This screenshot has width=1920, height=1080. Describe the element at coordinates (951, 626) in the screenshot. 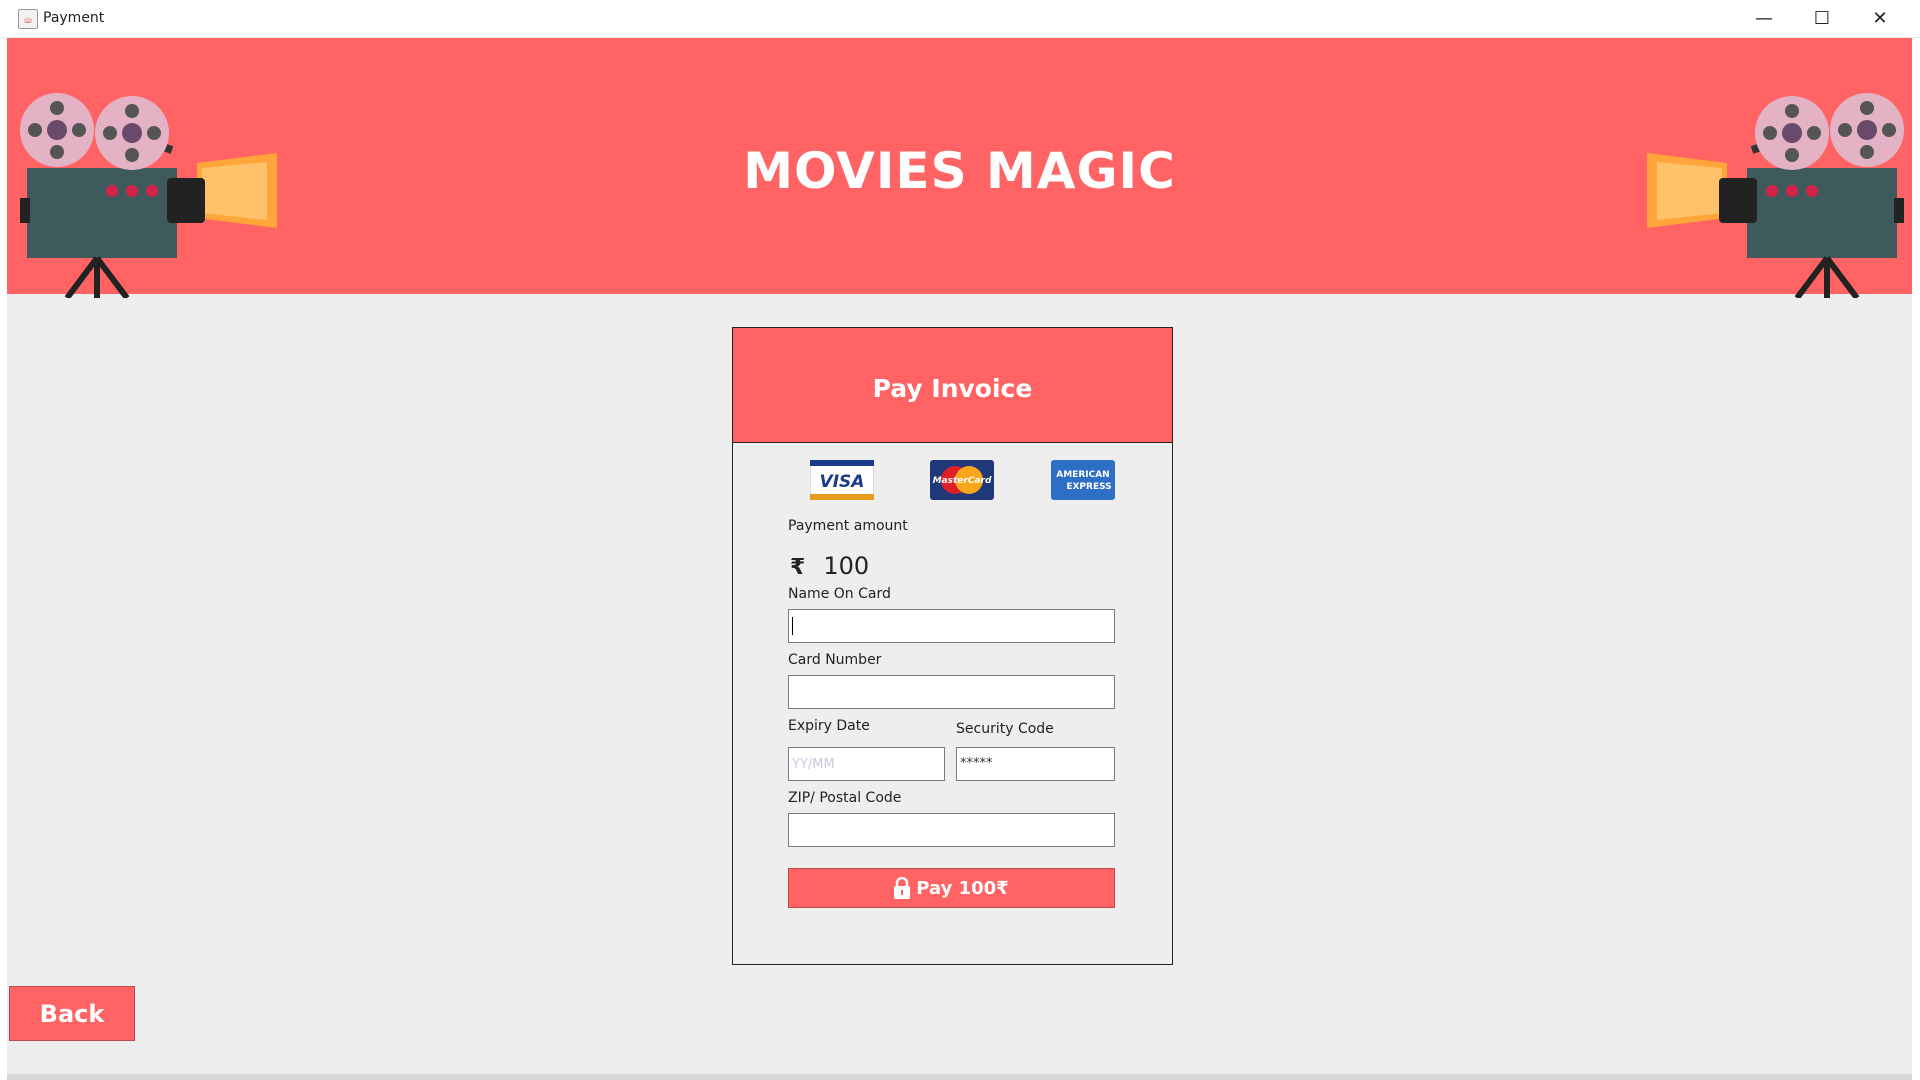

I see `name-on-card-input` at that location.